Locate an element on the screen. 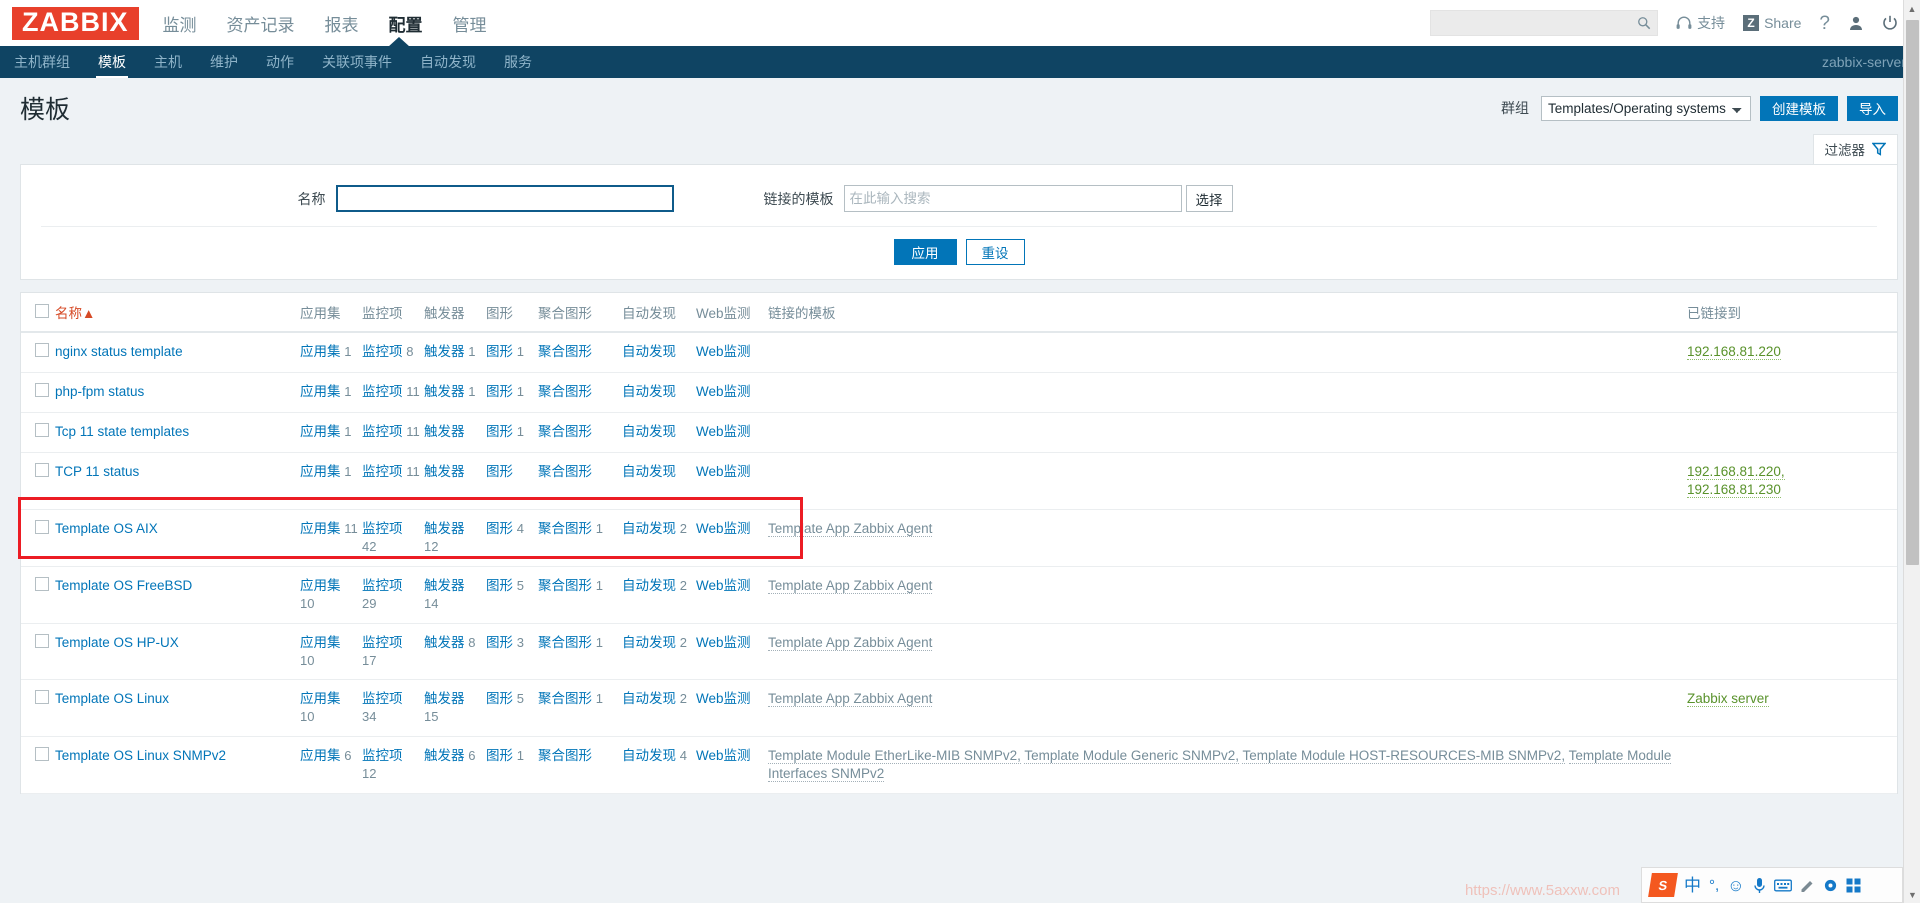 This screenshot has width=1920, height=903. template-name-link: TCP 11 status is located at coordinates (97, 471).